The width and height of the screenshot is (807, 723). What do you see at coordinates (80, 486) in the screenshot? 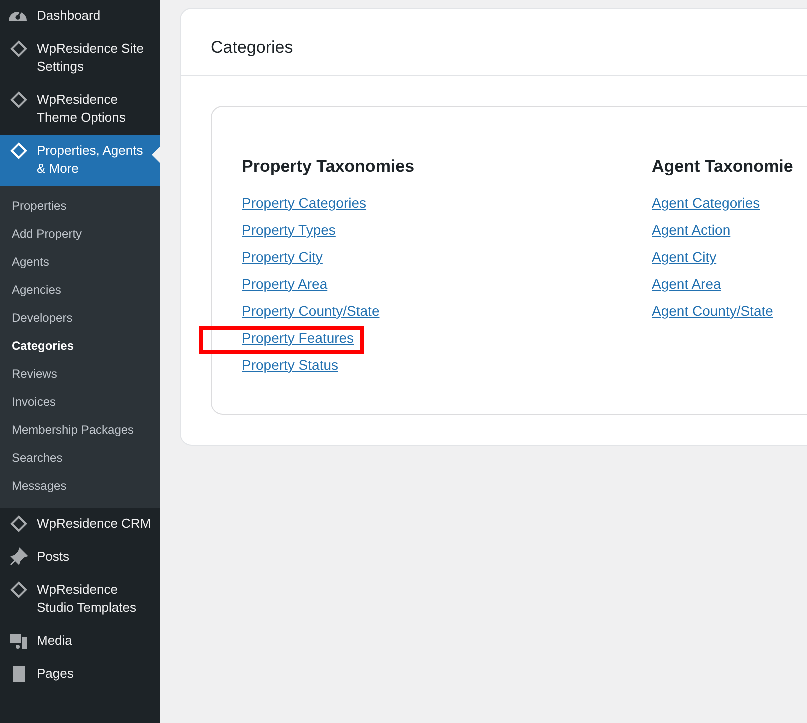
I see `submenu-item: Messages` at bounding box center [80, 486].